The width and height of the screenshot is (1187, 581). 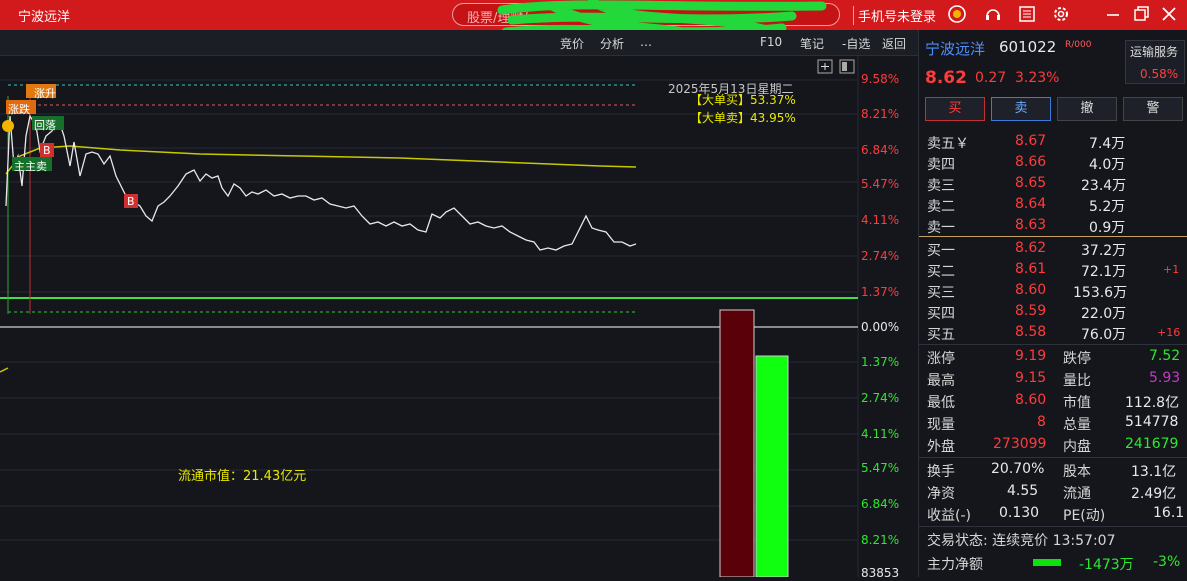 What do you see at coordinates (1100, 293) in the screenshot?
I see `buy-row-volume: 153.6万` at bounding box center [1100, 293].